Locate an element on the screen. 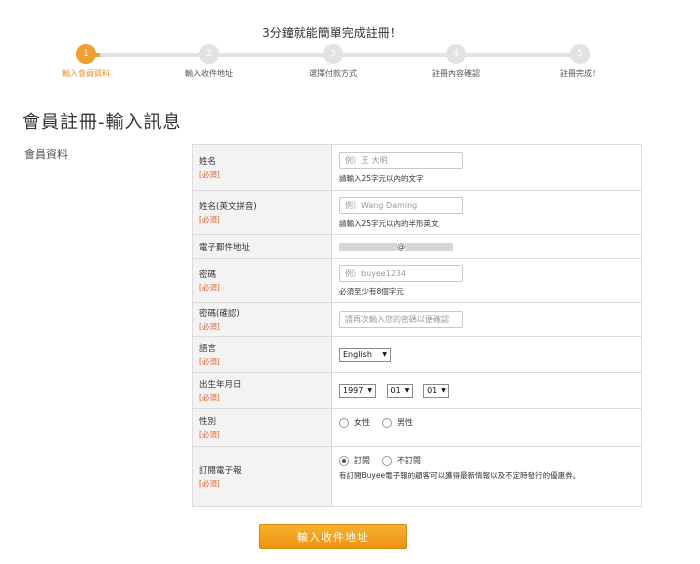 This screenshot has width=700, height=564. name-en-hint: 請輸入25字元以內的半形英文 is located at coordinates (389, 223).